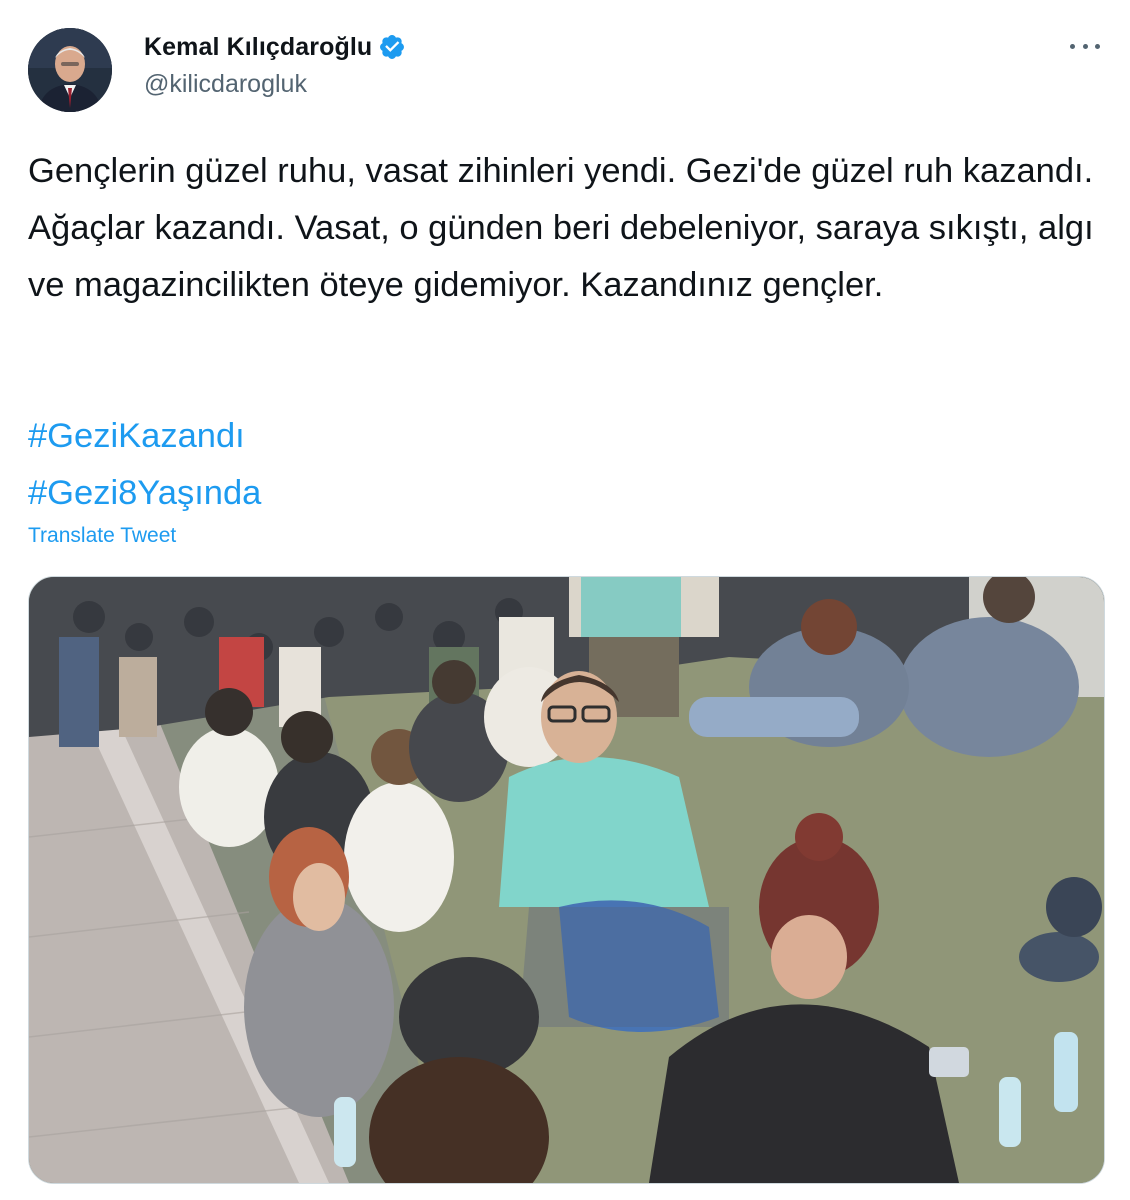 The image size is (1130, 1200). What do you see at coordinates (144, 493) in the screenshot?
I see `hashtag-link-gezi8yasinda: #Gezi8Yaşında` at bounding box center [144, 493].